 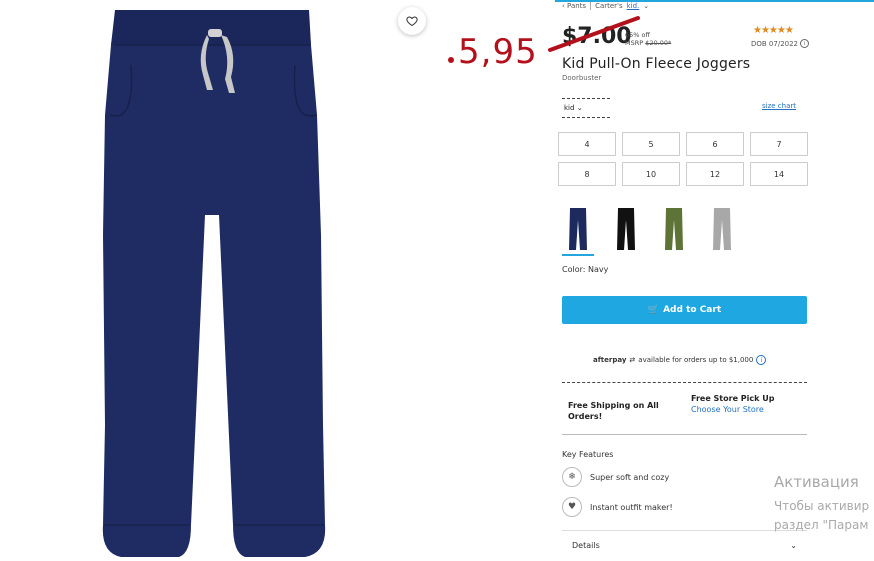 I want to click on swatch-black, so click(x=626, y=231).